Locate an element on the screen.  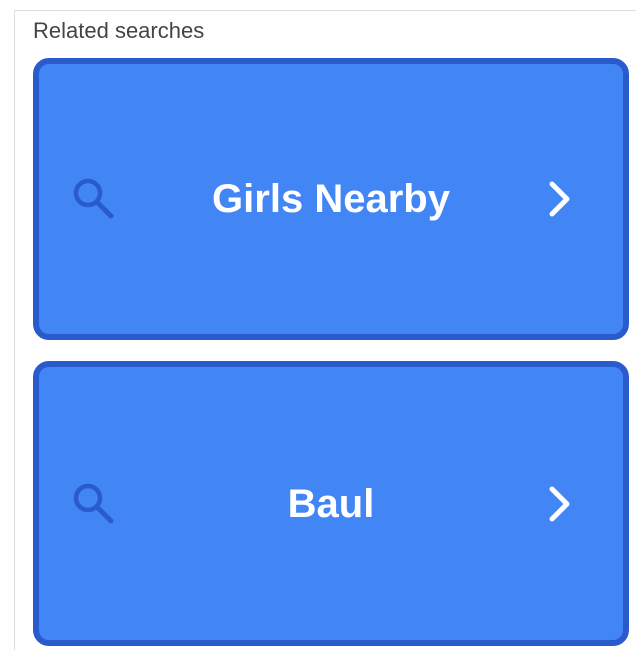
related-search-label: Girls Nearby is located at coordinates (331, 199).